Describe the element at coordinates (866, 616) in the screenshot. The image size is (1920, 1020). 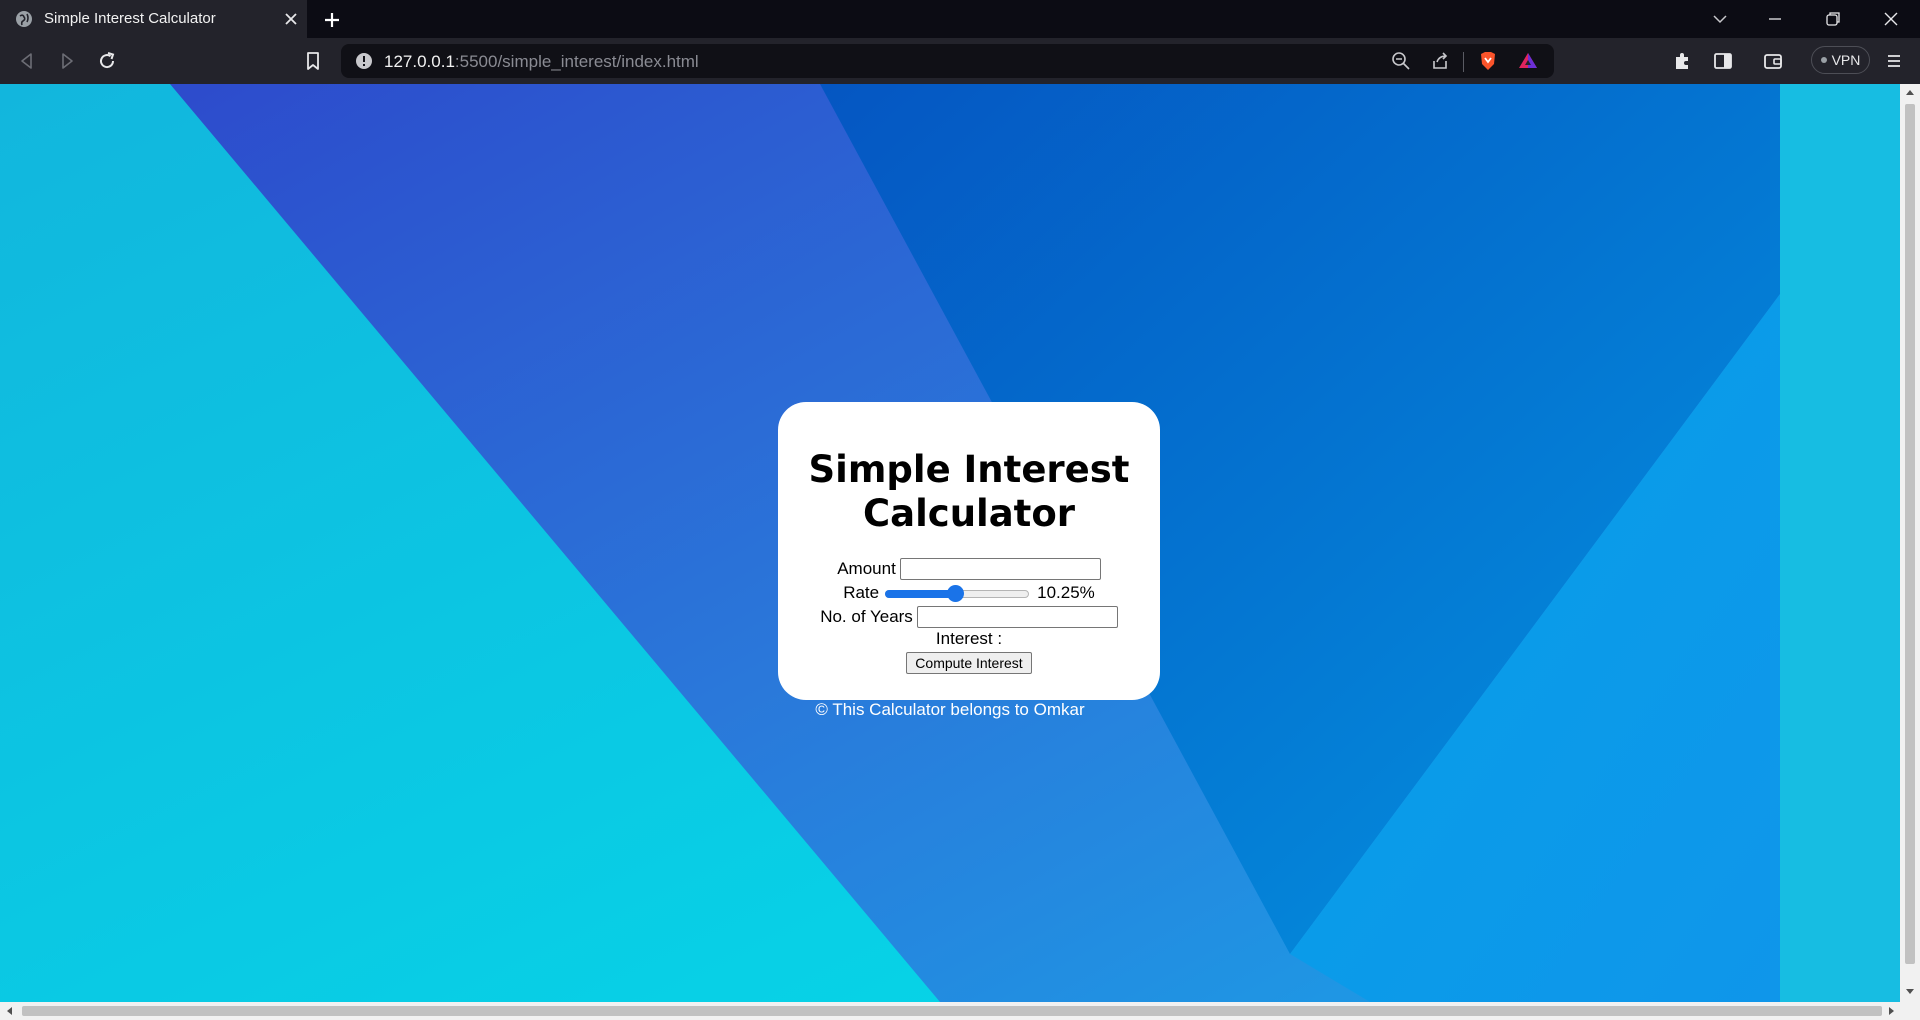
I see `years-label: No. of Years` at that location.